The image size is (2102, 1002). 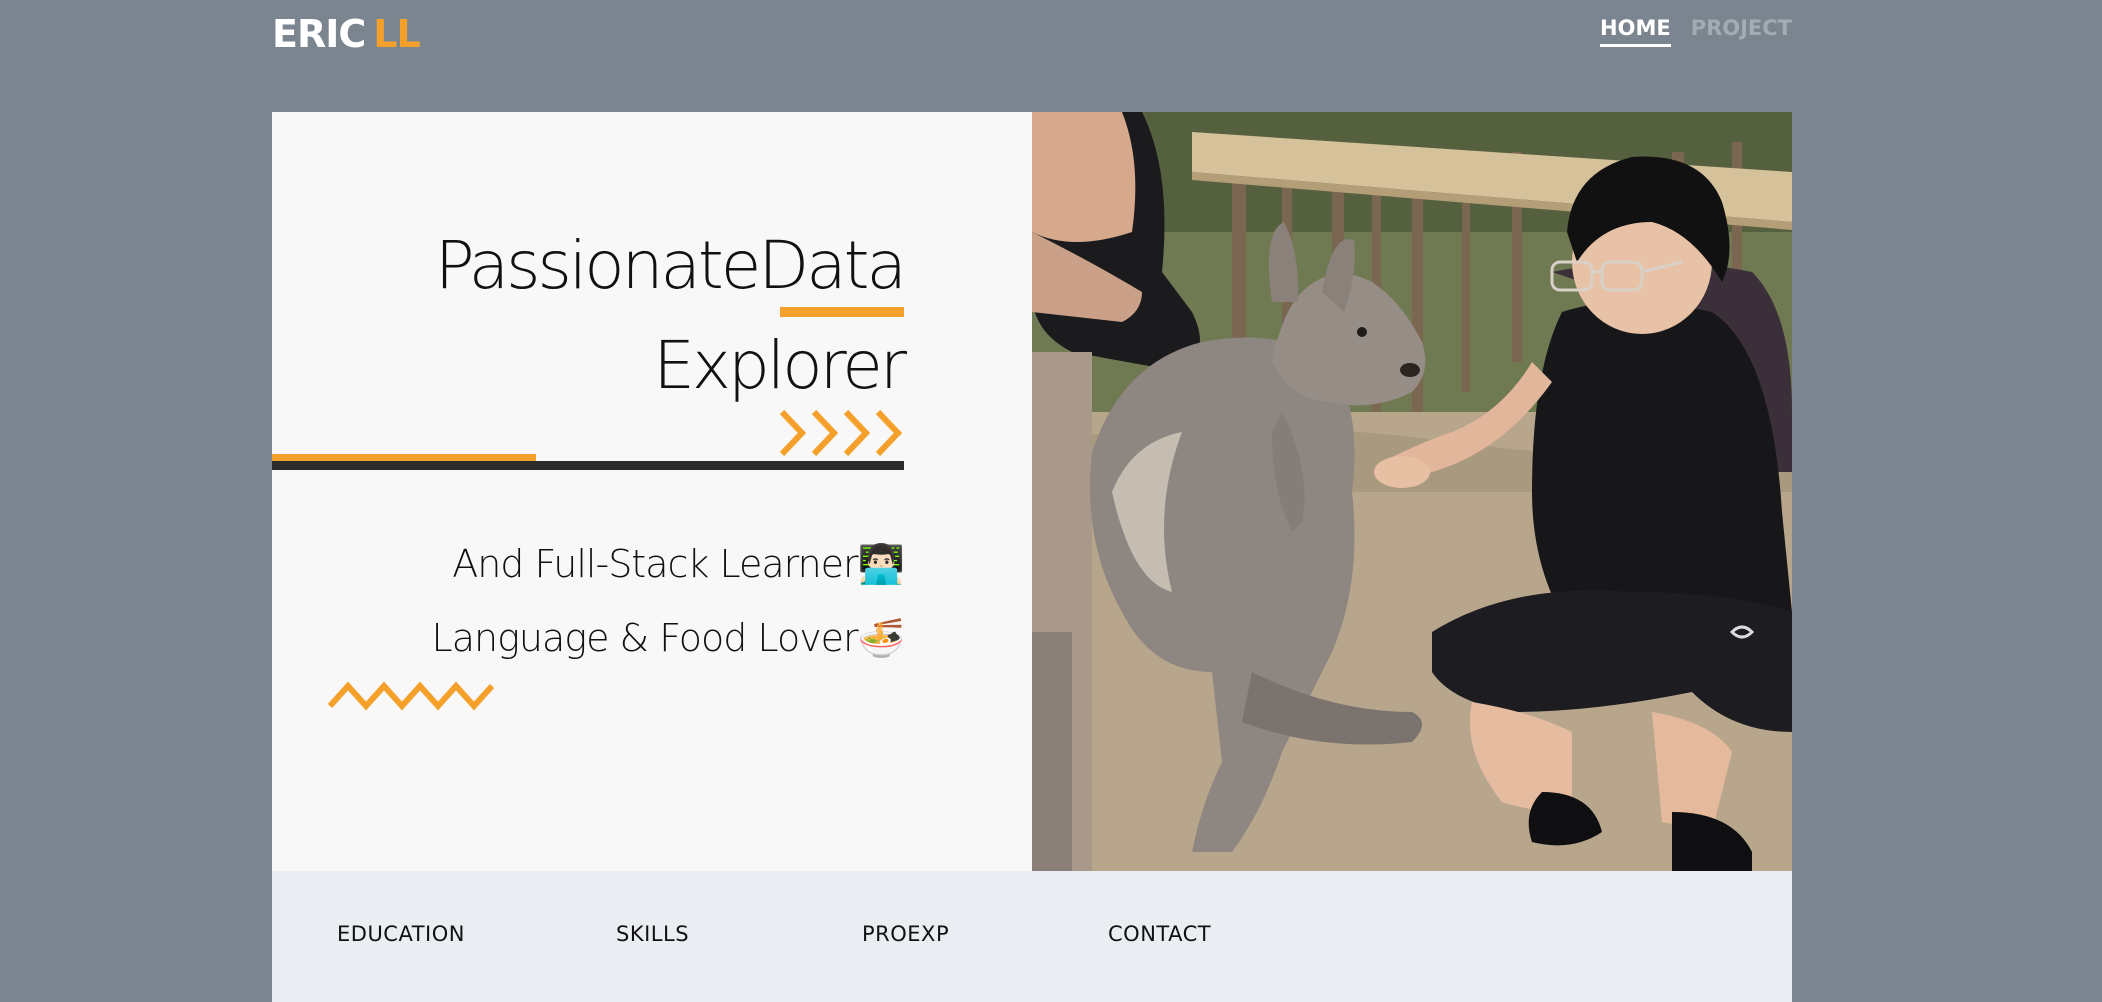 I want to click on divider-dark, so click(x=588, y=465).